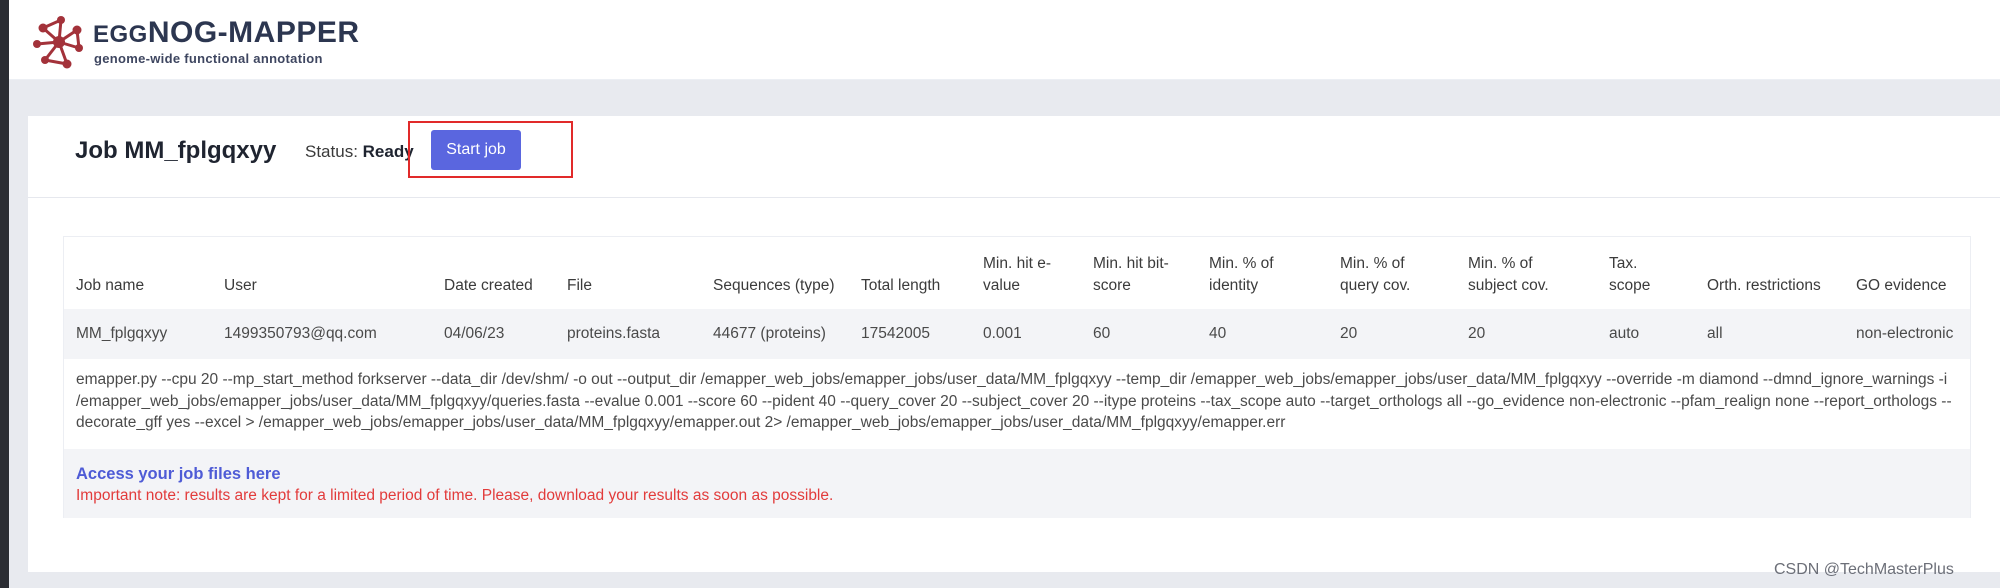  I want to click on network-logo-icon, so click(58, 42).